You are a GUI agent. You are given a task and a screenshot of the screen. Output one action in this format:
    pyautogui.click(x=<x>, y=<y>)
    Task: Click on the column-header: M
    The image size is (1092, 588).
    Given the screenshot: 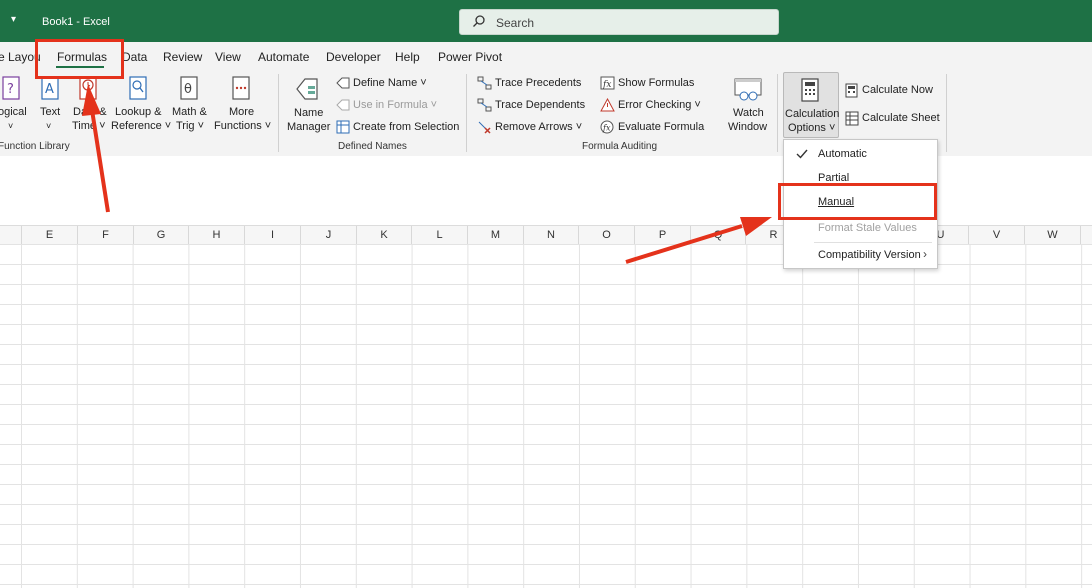 What is the action you would take?
    pyautogui.click(x=496, y=235)
    